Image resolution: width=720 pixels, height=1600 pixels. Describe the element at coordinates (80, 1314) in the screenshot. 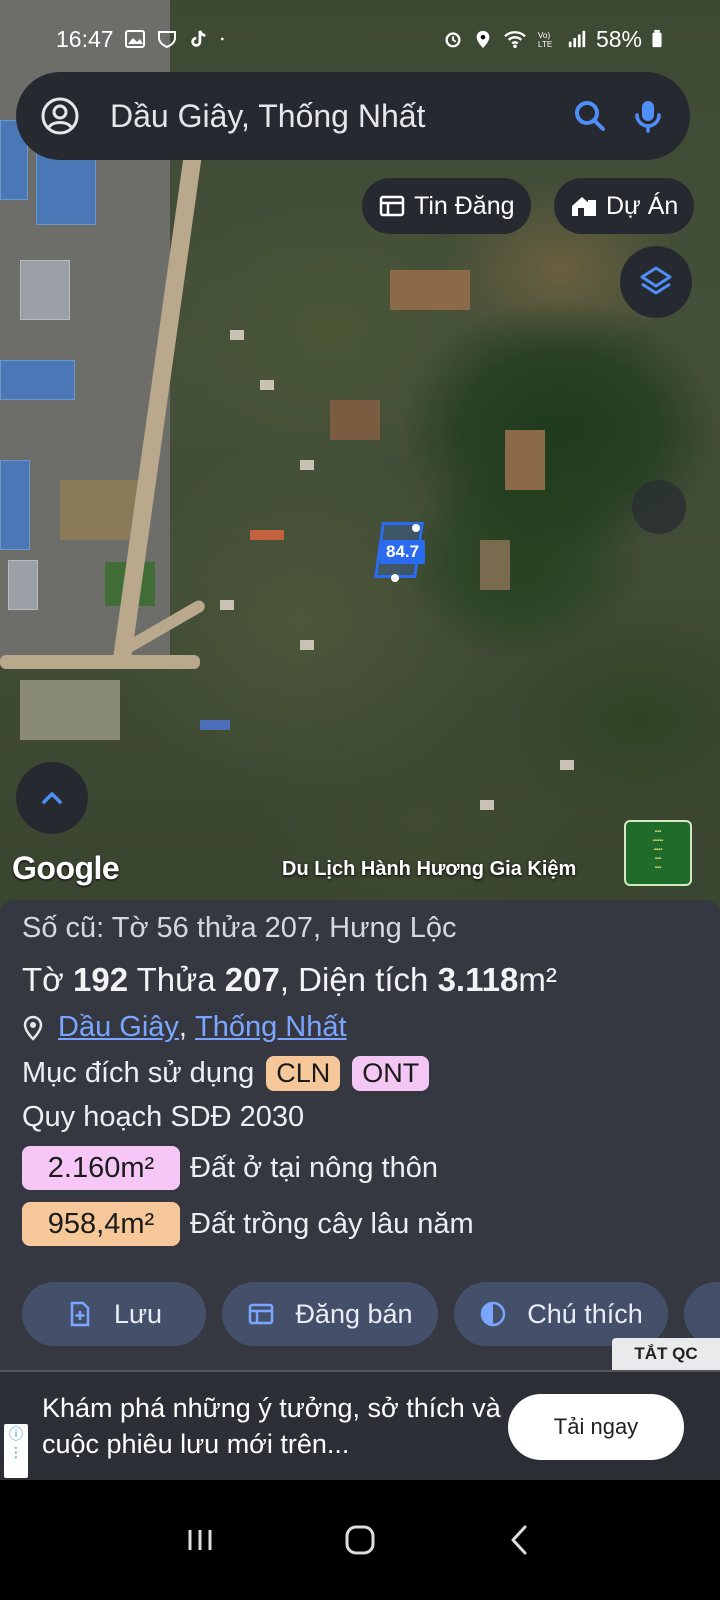

I see `save-doc-icon` at that location.